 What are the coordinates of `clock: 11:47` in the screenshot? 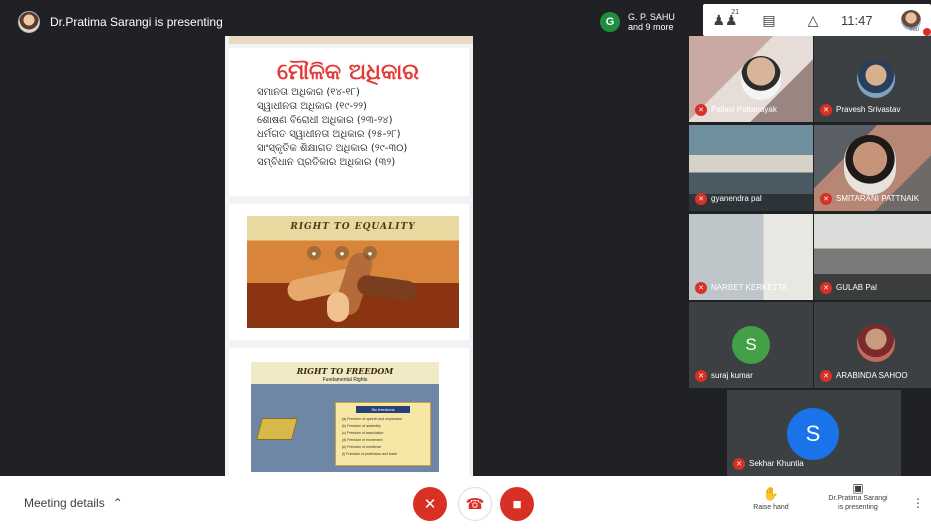 It's located at (857, 20).